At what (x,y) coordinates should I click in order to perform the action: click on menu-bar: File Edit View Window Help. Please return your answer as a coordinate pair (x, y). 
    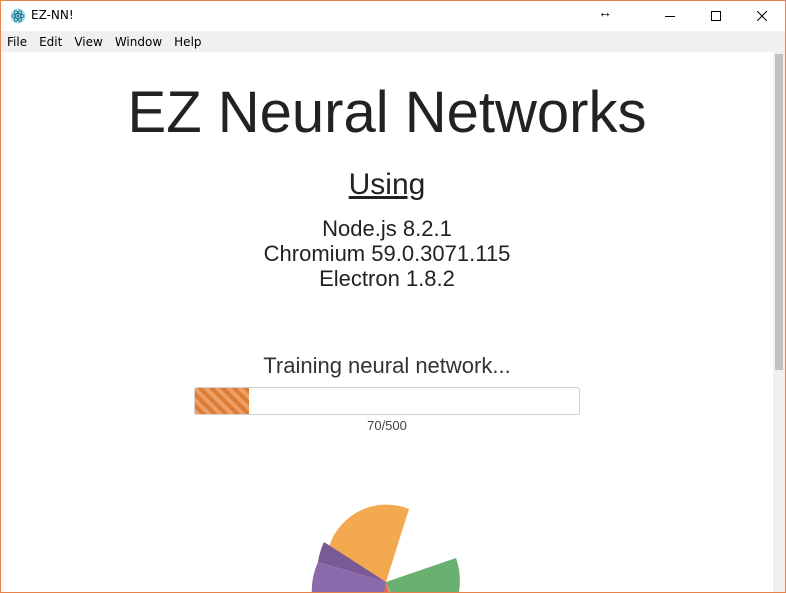
    Looking at the image, I should click on (393, 41).